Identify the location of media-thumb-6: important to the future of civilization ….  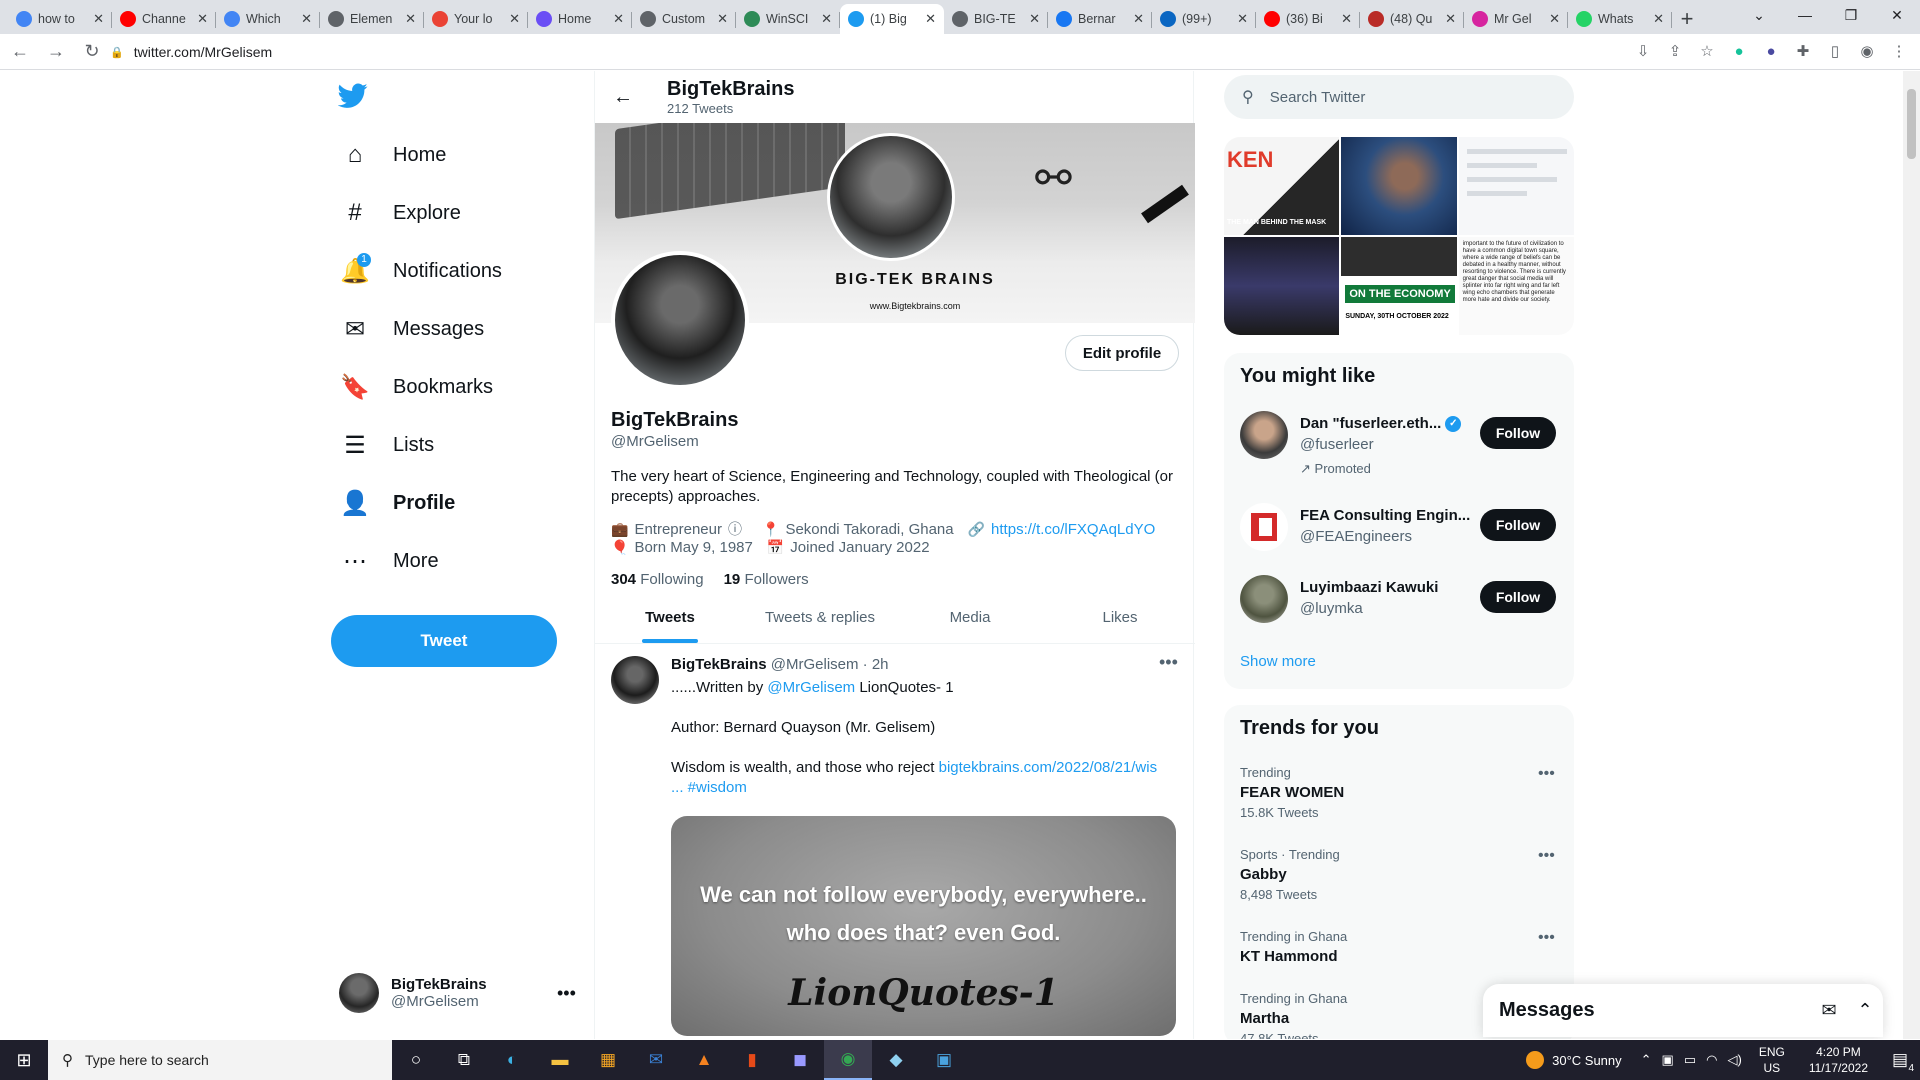
(1516, 286).